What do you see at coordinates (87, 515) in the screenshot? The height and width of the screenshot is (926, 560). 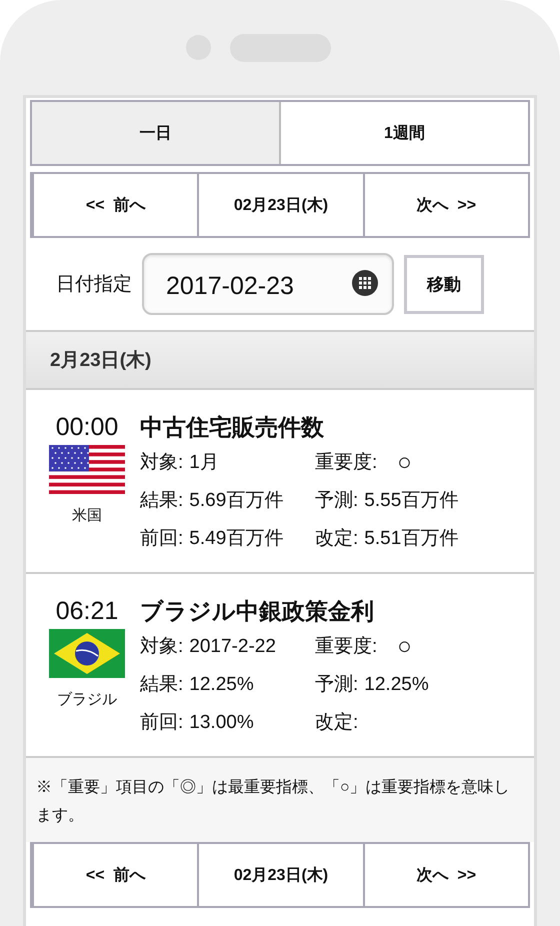 I see `country-name: 米国` at bounding box center [87, 515].